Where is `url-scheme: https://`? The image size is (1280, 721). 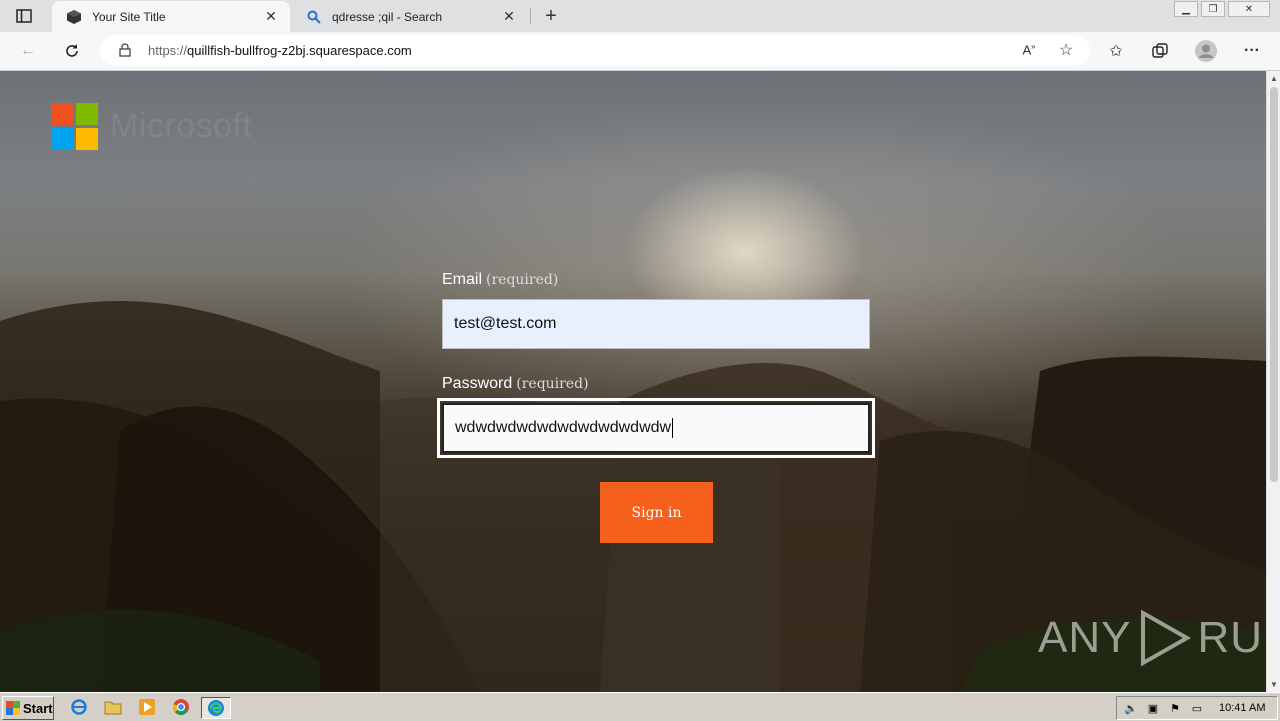
url-scheme: https:// is located at coordinates (168, 50).